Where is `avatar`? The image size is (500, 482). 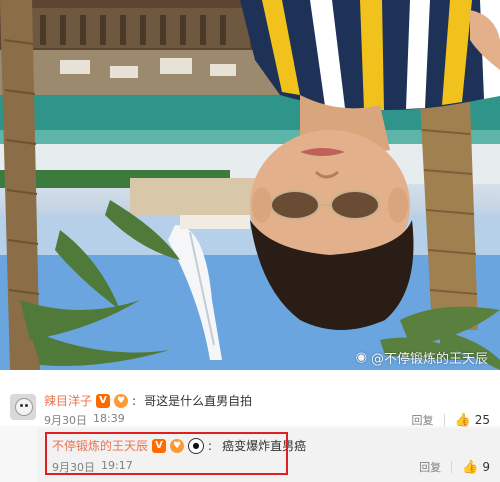 avatar is located at coordinates (23, 407).